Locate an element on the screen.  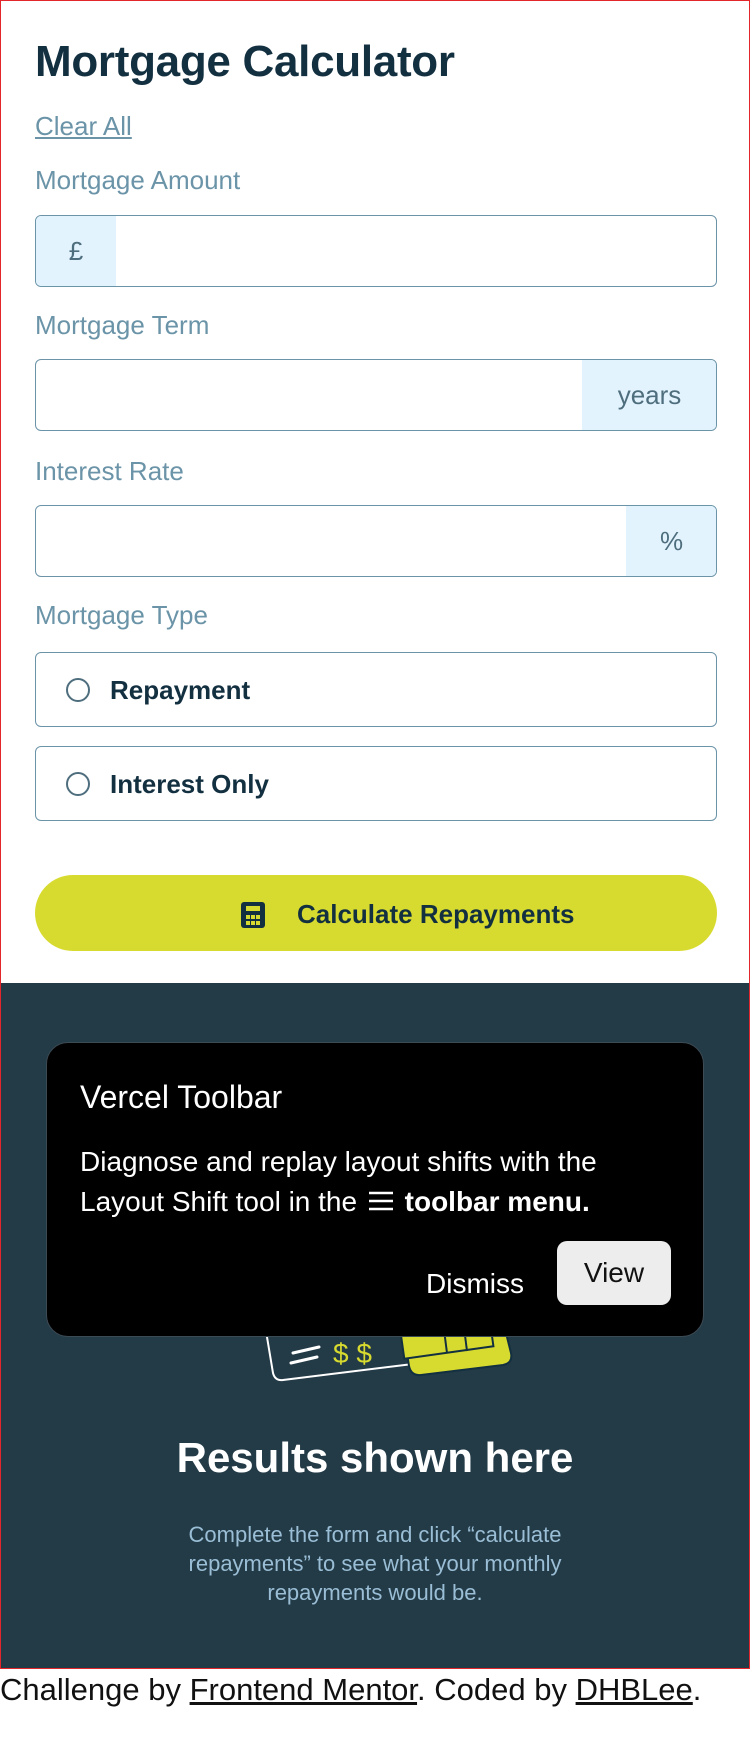
mortgage-amount-field: £ is located at coordinates (376, 251).